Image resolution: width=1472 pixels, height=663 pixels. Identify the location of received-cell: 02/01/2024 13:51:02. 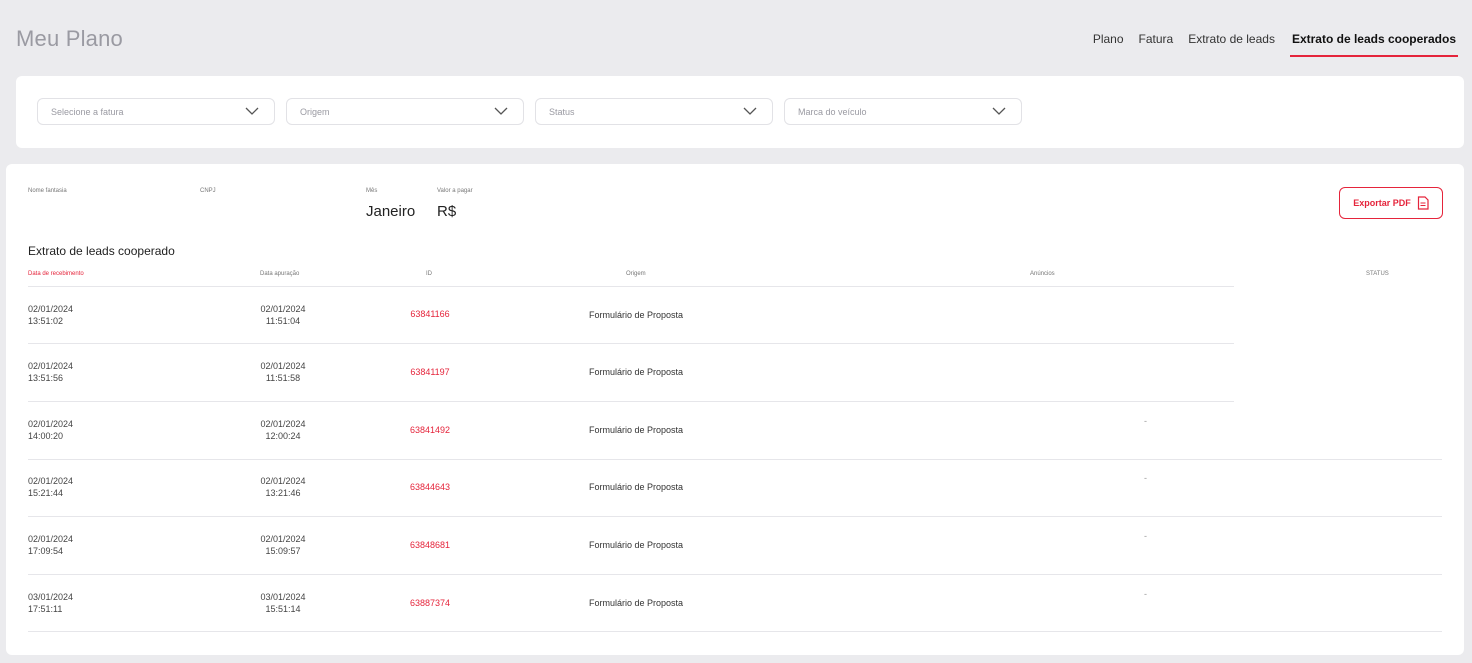
(50, 315).